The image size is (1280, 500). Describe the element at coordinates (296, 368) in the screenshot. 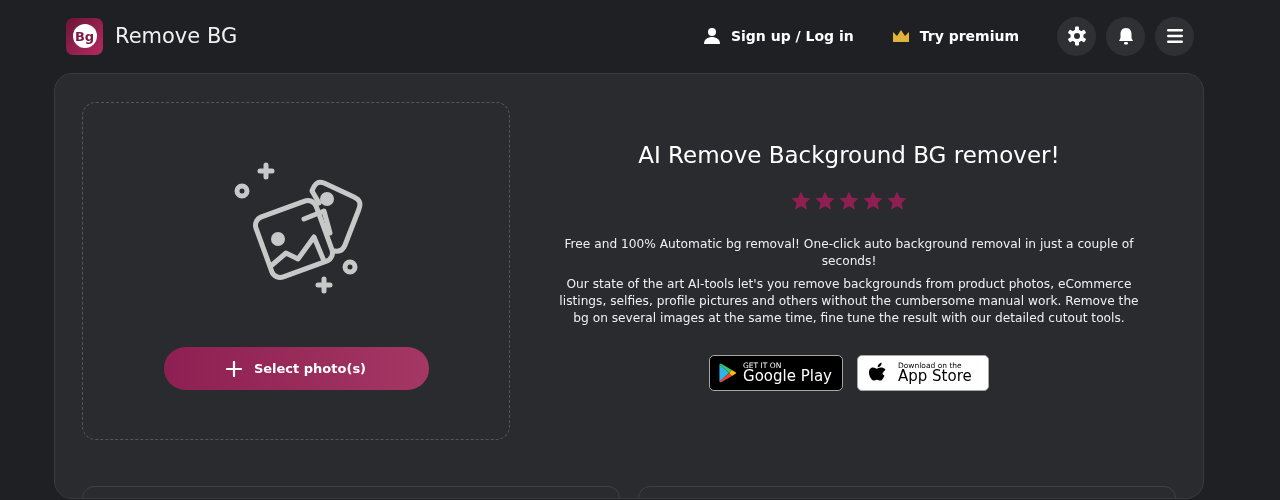

I see `select-photos-button: Select photo(s)` at that location.